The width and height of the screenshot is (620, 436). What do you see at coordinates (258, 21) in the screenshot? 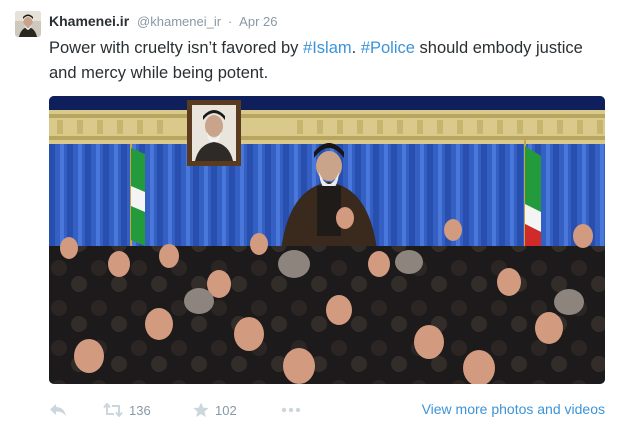
I see `tweet-date: Apr 26` at bounding box center [258, 21].